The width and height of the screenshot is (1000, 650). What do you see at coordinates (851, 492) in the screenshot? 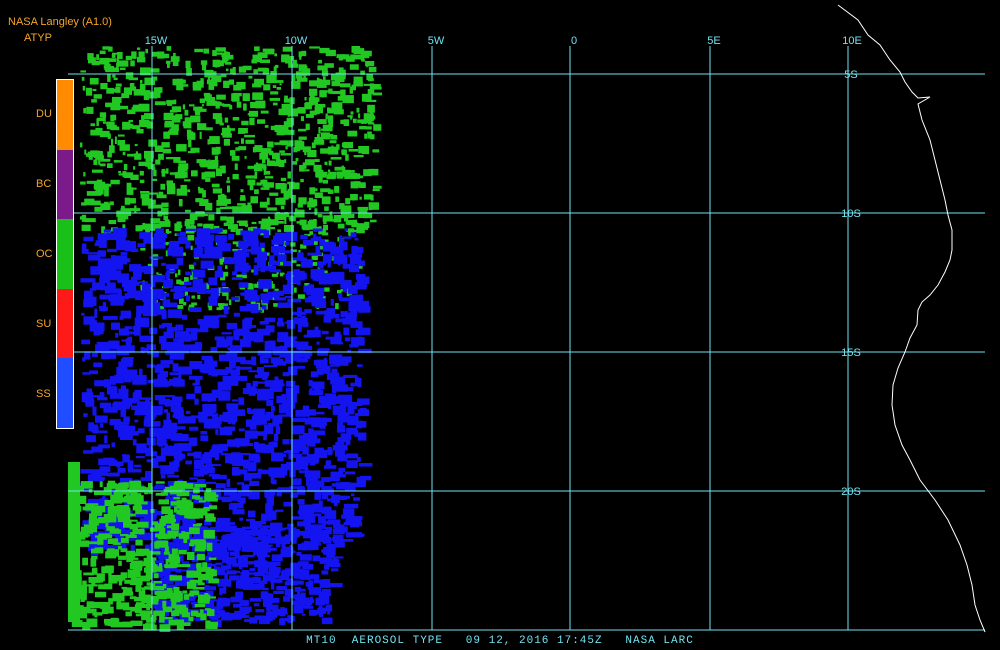
I see `latitude-label: 20S` at bounding box center [851, 492].